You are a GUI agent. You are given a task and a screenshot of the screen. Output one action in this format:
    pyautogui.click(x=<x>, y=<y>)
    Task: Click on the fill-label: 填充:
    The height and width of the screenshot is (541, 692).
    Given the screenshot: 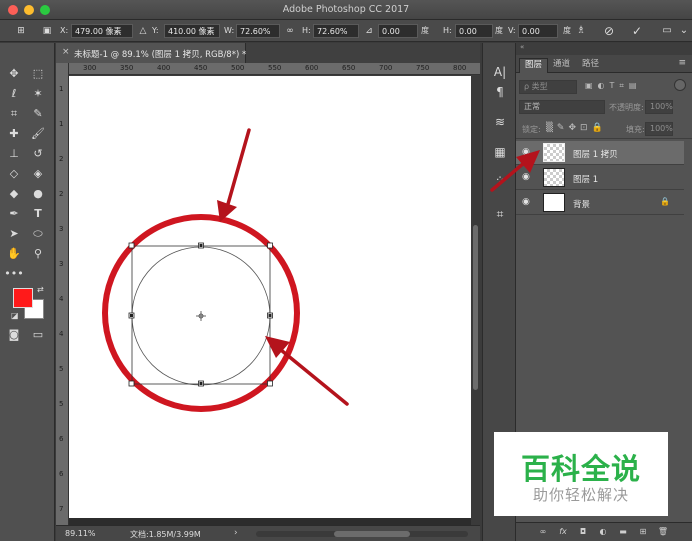 What is the action you would take?
    pyautogui.click(x=635, y=129)
    